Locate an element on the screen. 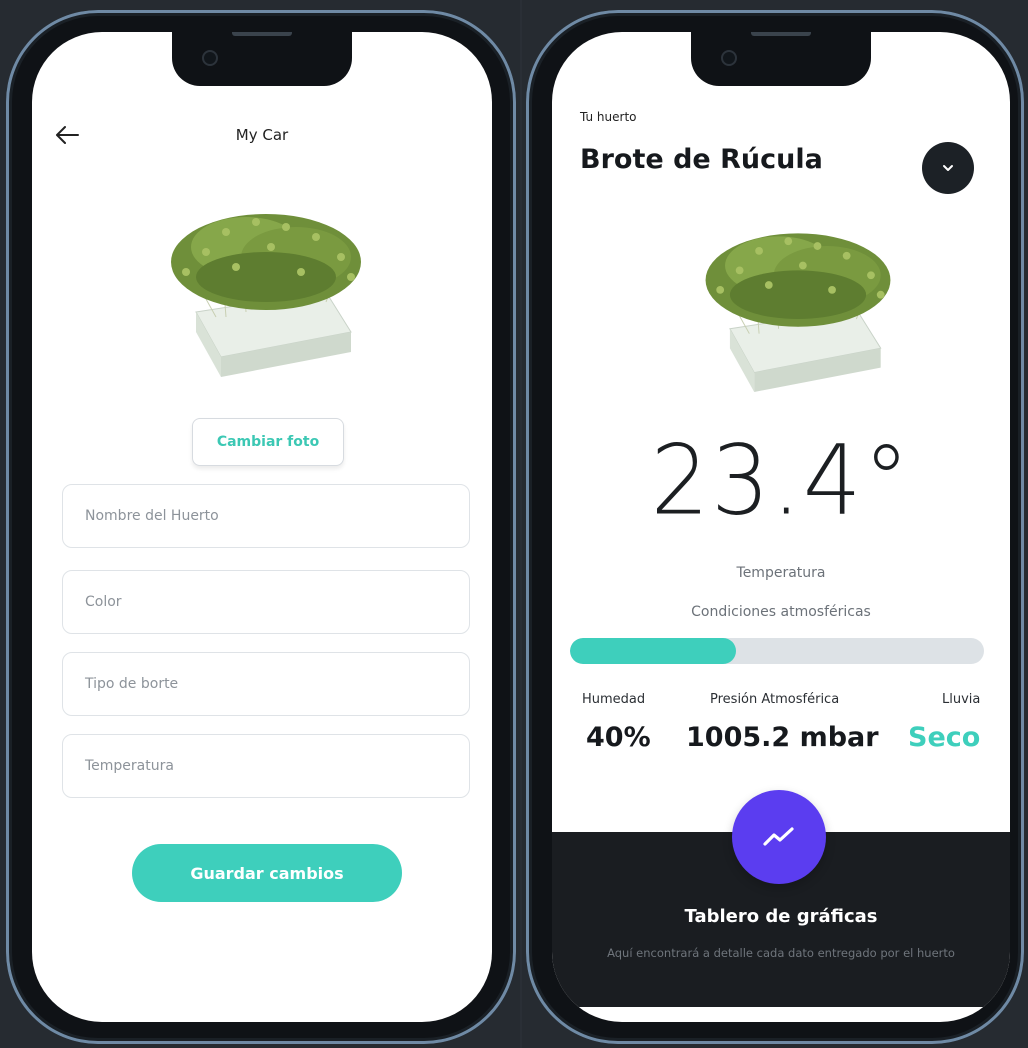  eyebrow-label: Tu huerto is located at coordinates (608, 117).